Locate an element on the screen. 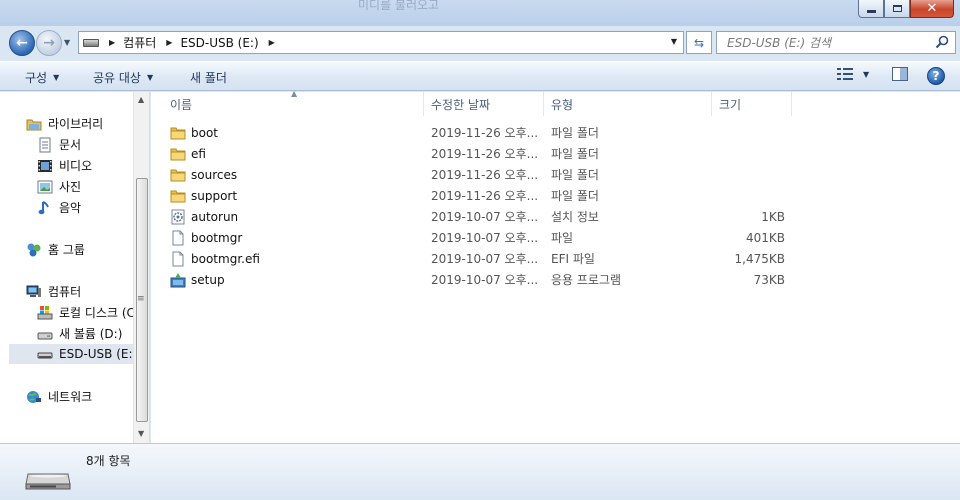  refresh-button: ⇆ is located at coordinates (699, 42).